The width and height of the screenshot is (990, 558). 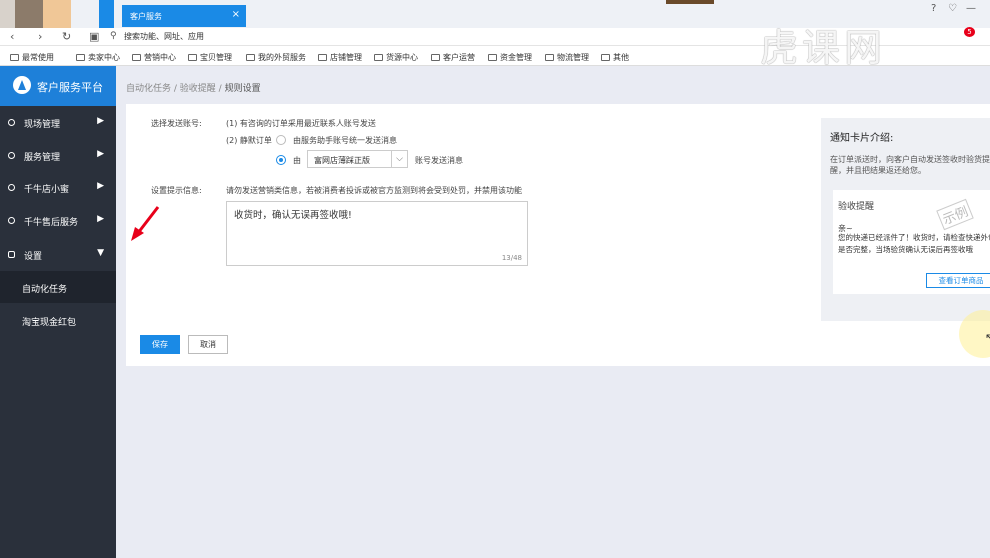 I want to click on panel-title: 通知卡片介绍:, so click(x=862, y=138).